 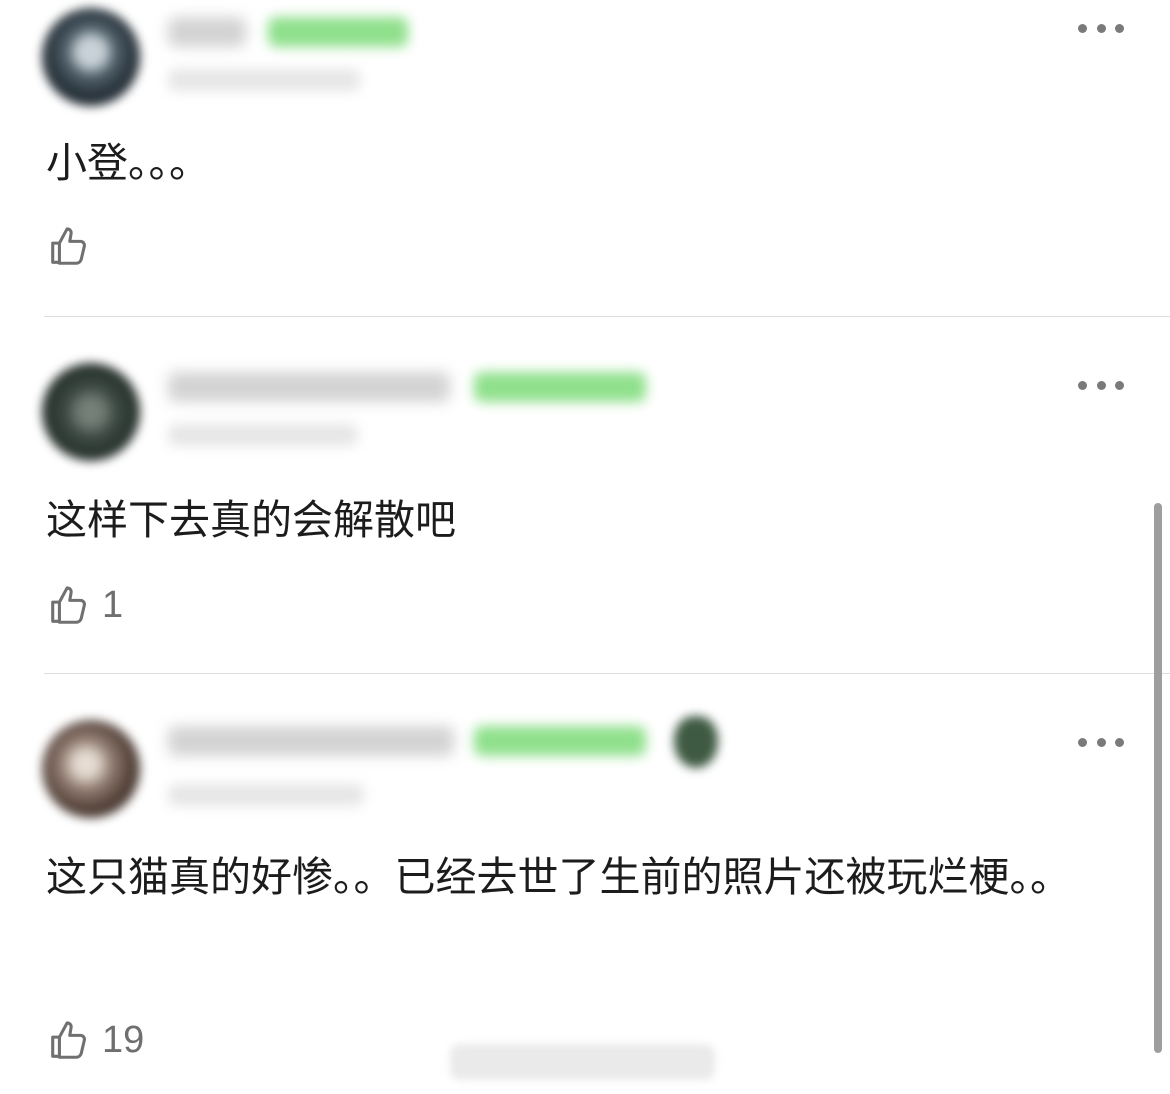 What do you see at coordinates (113, 604) in the screenshot?
I see `like-count: 1` at bounding box center [113, 604].